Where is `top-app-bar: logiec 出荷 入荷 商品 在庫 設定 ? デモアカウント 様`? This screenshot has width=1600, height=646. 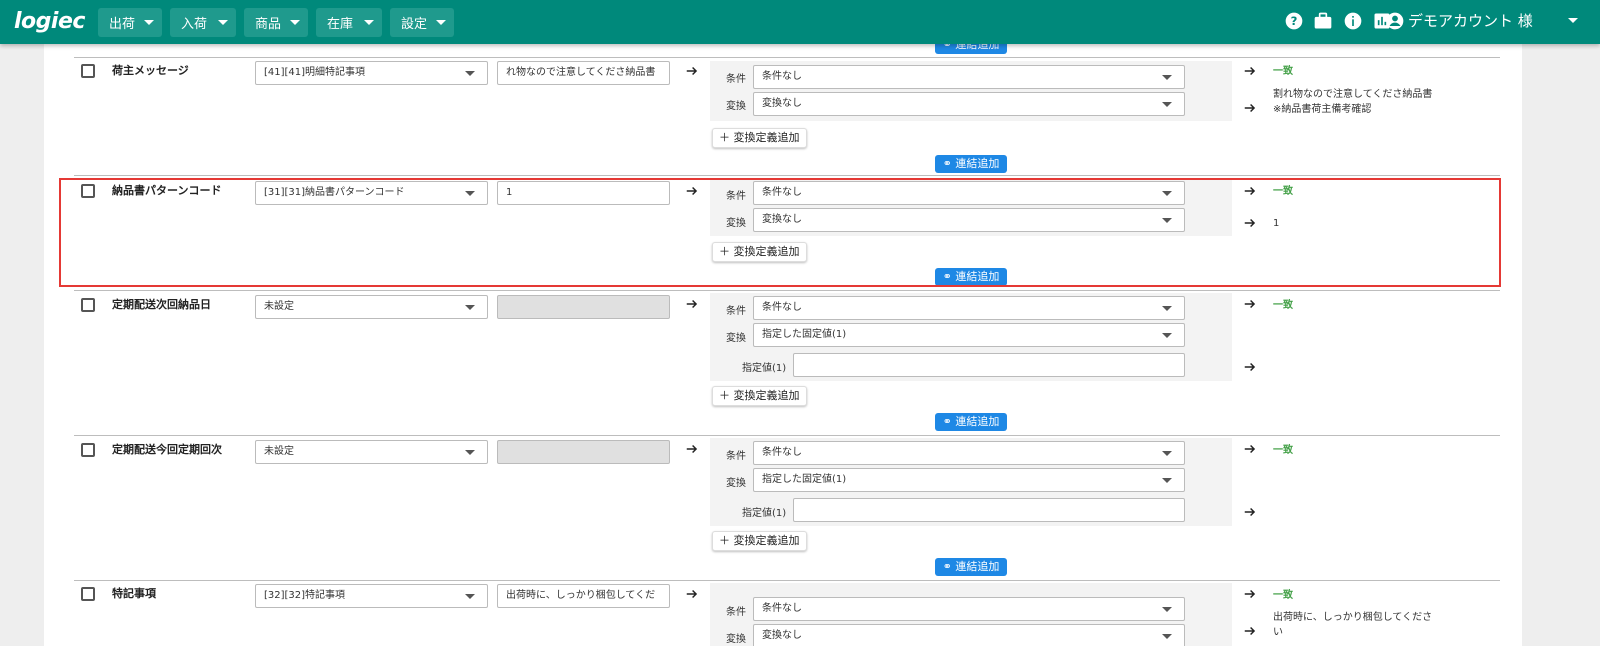 top-app-bar: logiec 出荷 入荷 商品 在庫 設定 ? デモアカウント 様 is located at coordinates (800, 22).